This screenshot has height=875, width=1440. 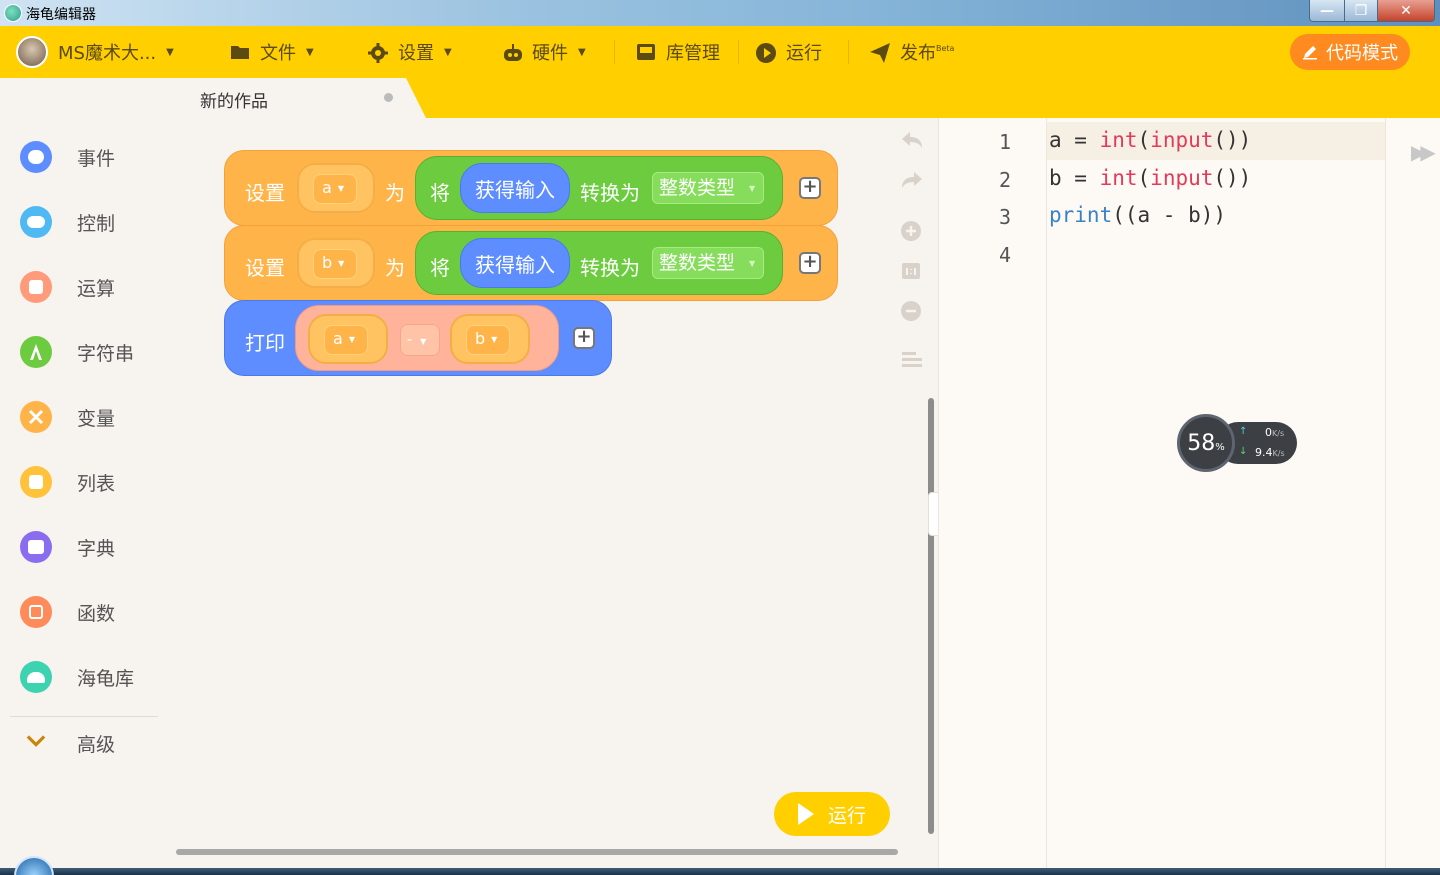 I want to click on menu-library: 库管理, so click(x=678, y=52).